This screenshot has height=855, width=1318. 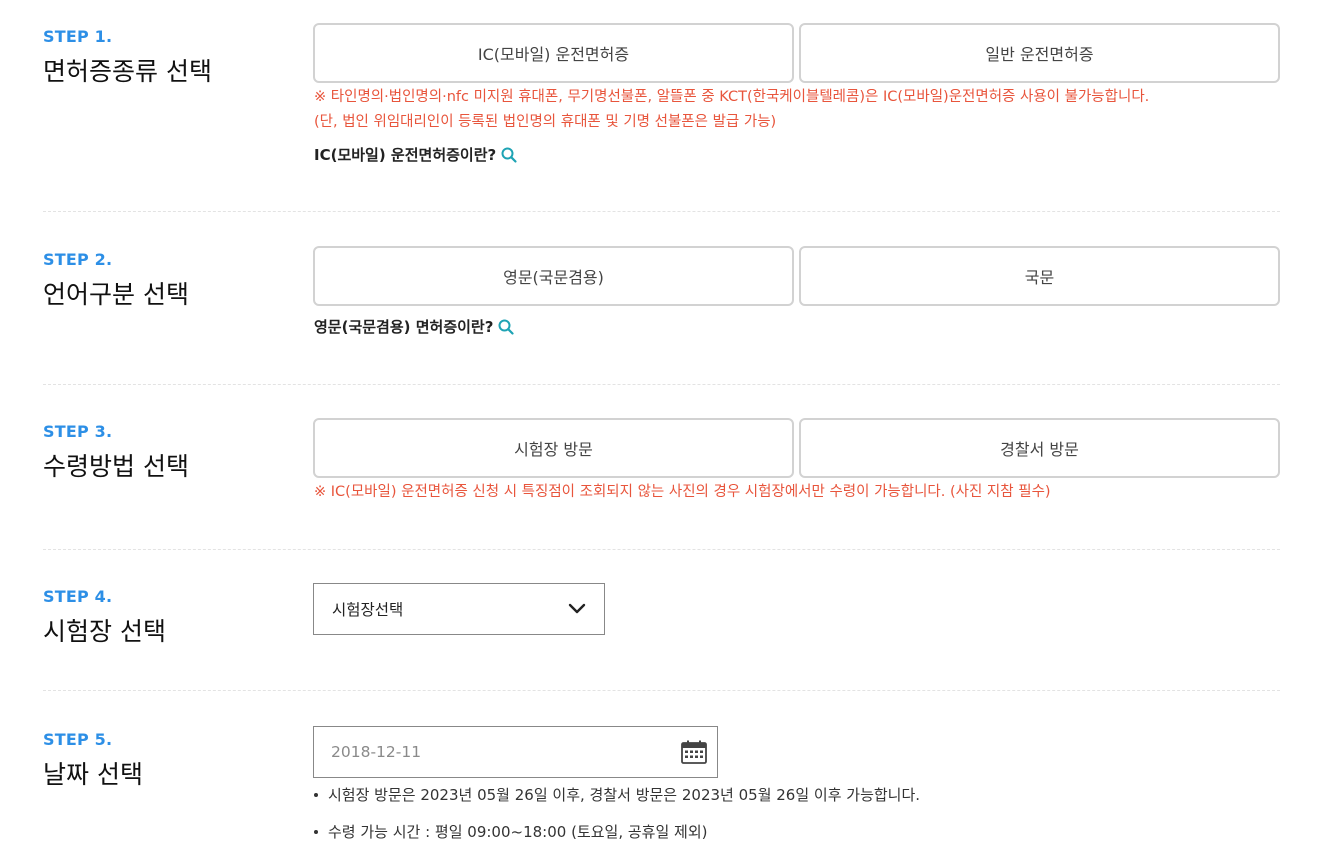 What do you see at coordinates (404, 327) in the screenshot?
I see `english-license-info-label: 영문(국문겸용) 면허증이란?` at bounding box center [404, 327].